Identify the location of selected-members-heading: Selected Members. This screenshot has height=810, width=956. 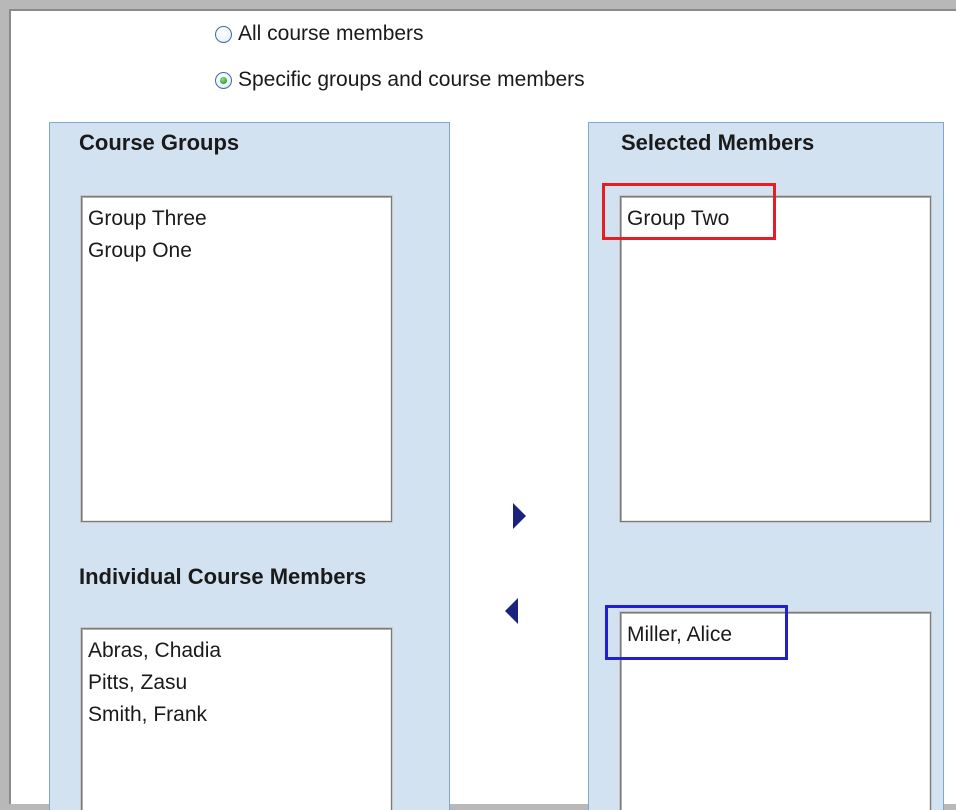
(718, 142).